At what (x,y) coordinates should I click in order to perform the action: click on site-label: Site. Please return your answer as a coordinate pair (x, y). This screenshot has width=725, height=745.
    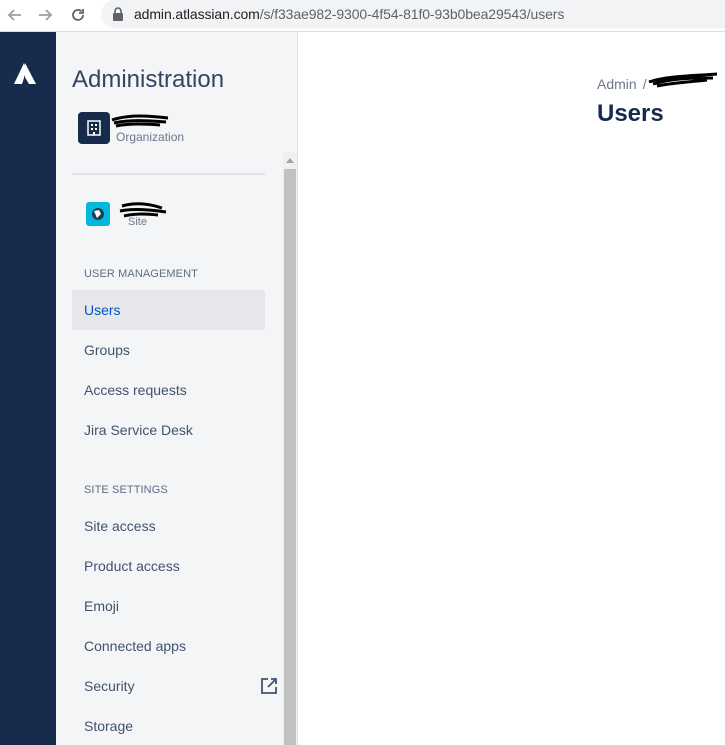
    Looking at the image, I should click on (137, 222).